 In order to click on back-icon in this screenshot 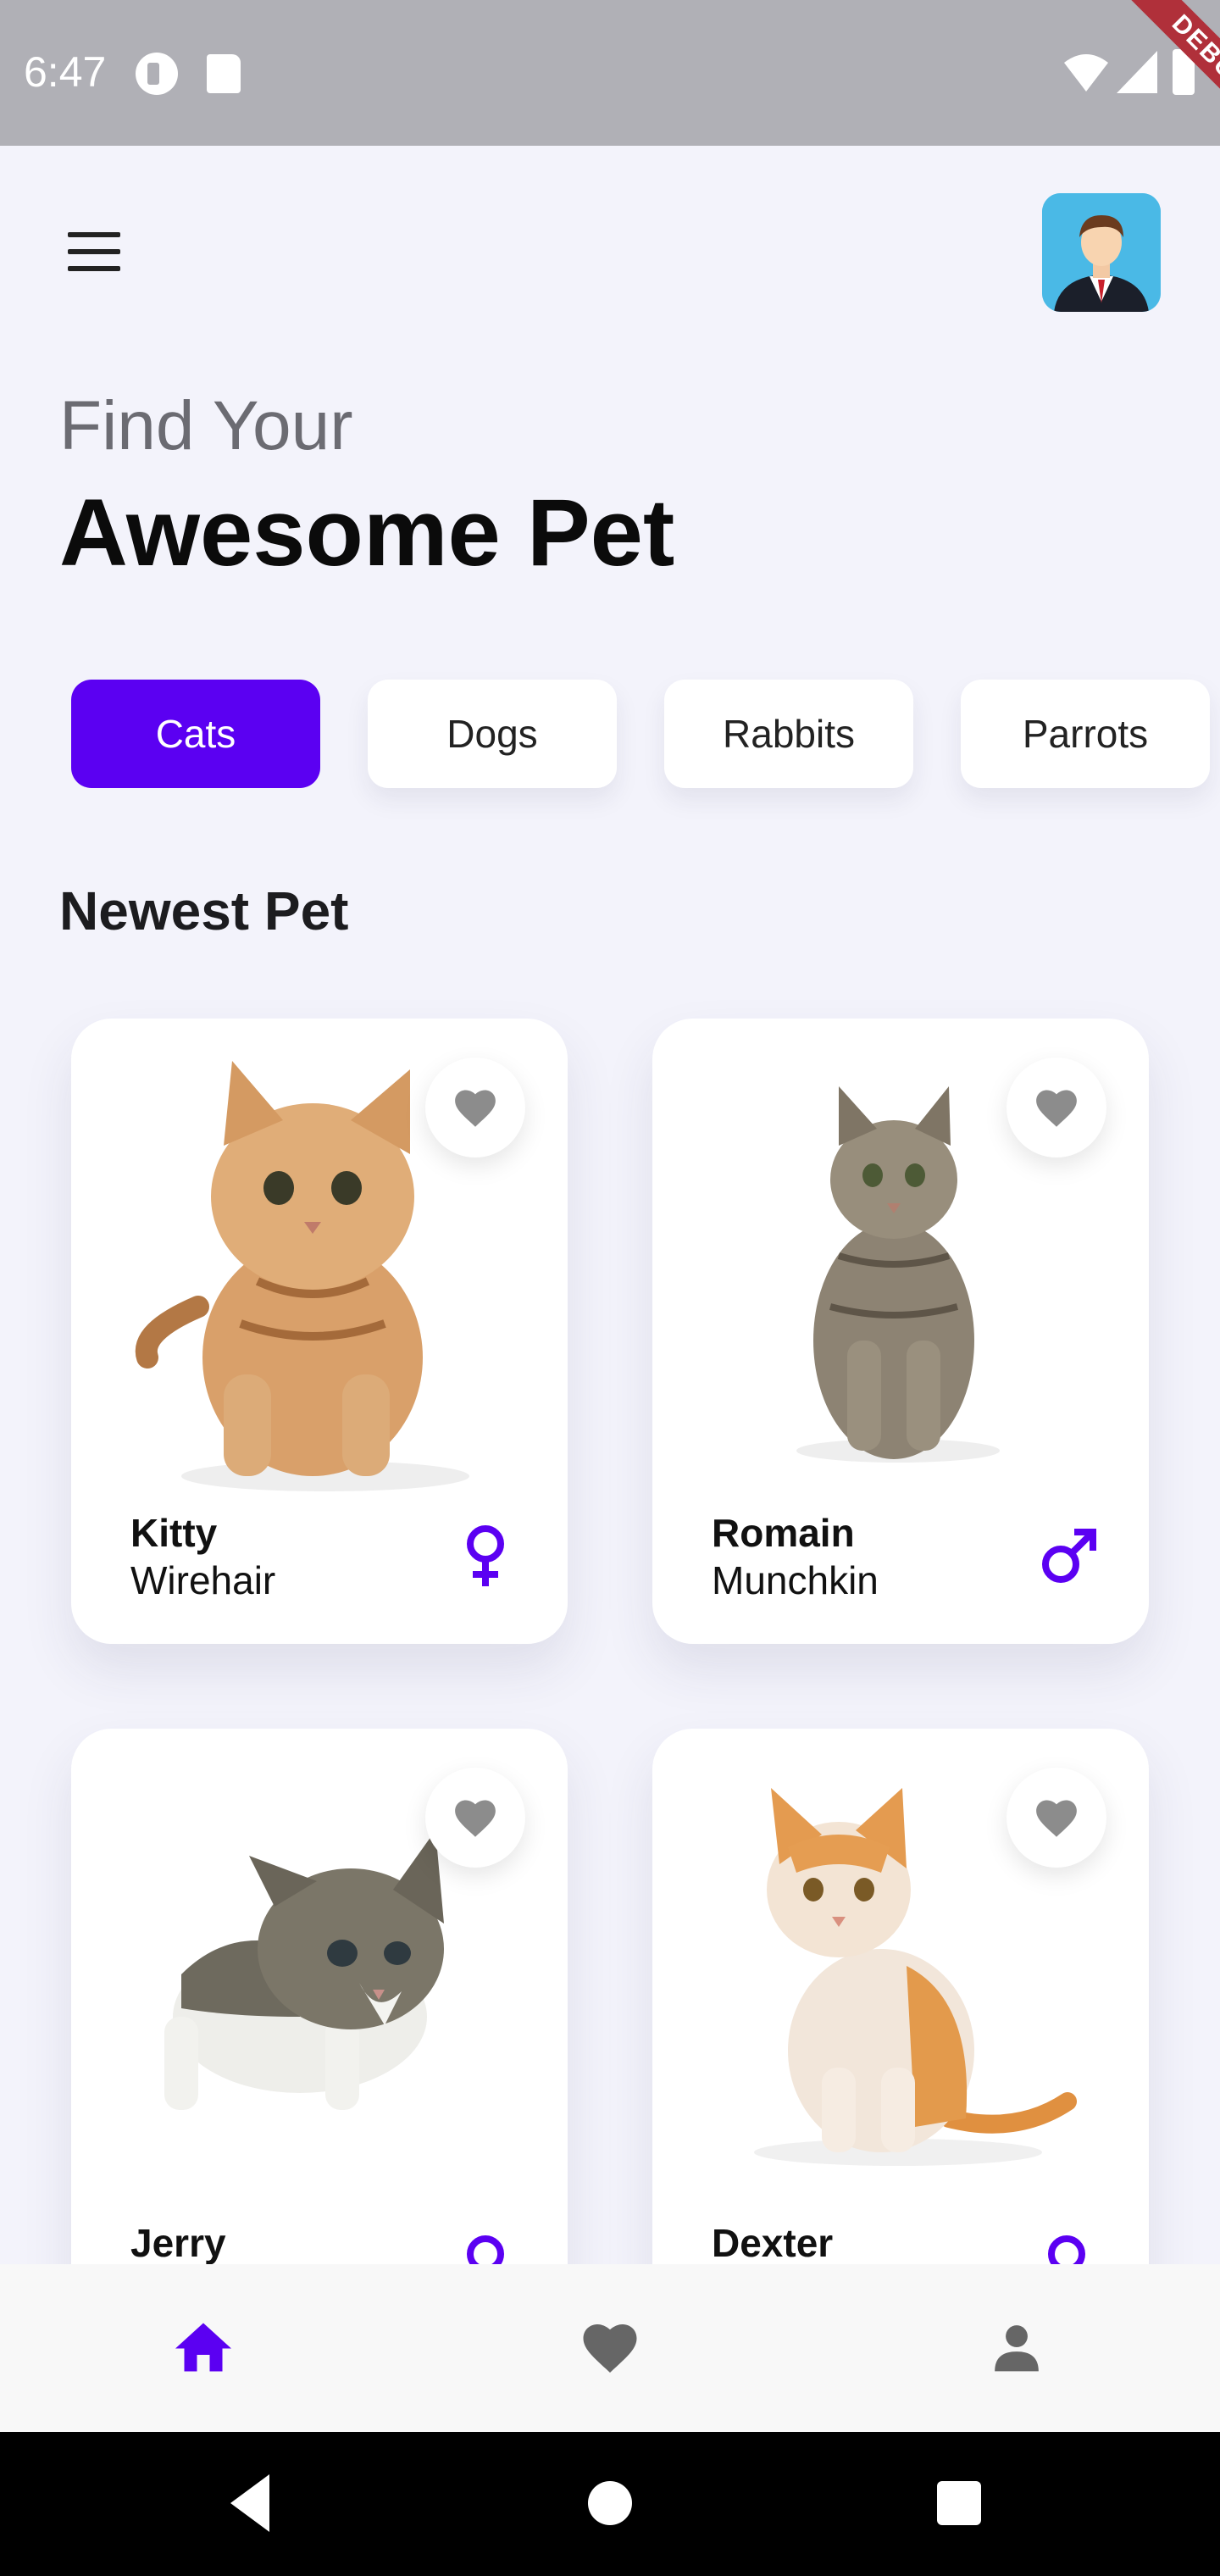, I will do `click(250, 2503)`.